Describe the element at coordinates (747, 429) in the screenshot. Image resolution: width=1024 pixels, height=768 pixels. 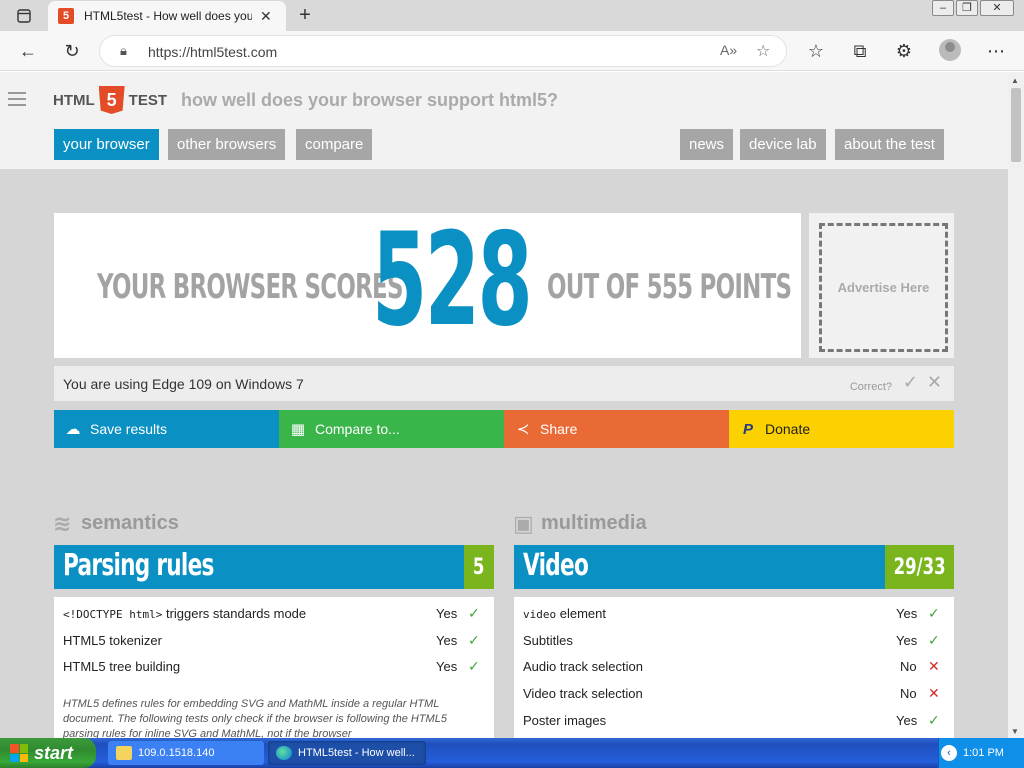
I see `paypal-icon: P` at that location.